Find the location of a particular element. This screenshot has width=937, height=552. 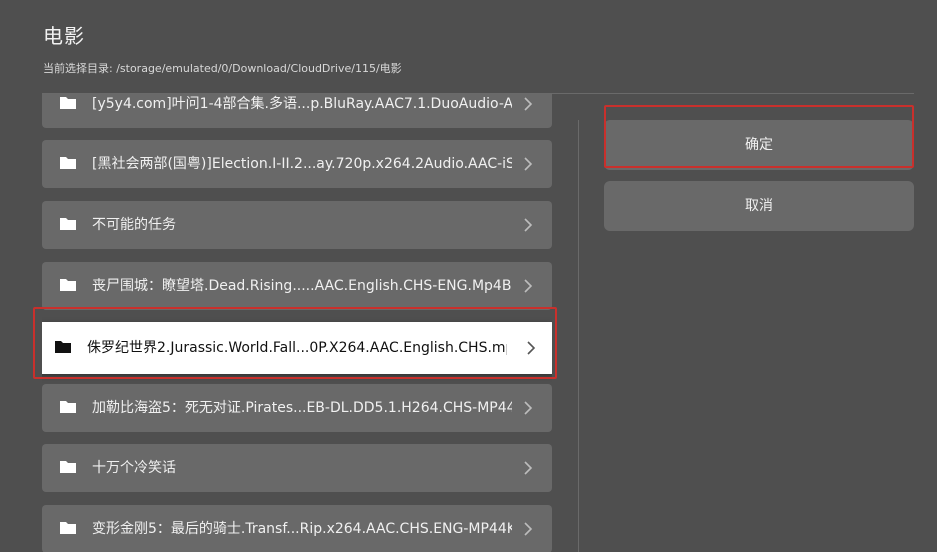

folder-item: 十万个冷笑话 is located at coordinates (297, 468).